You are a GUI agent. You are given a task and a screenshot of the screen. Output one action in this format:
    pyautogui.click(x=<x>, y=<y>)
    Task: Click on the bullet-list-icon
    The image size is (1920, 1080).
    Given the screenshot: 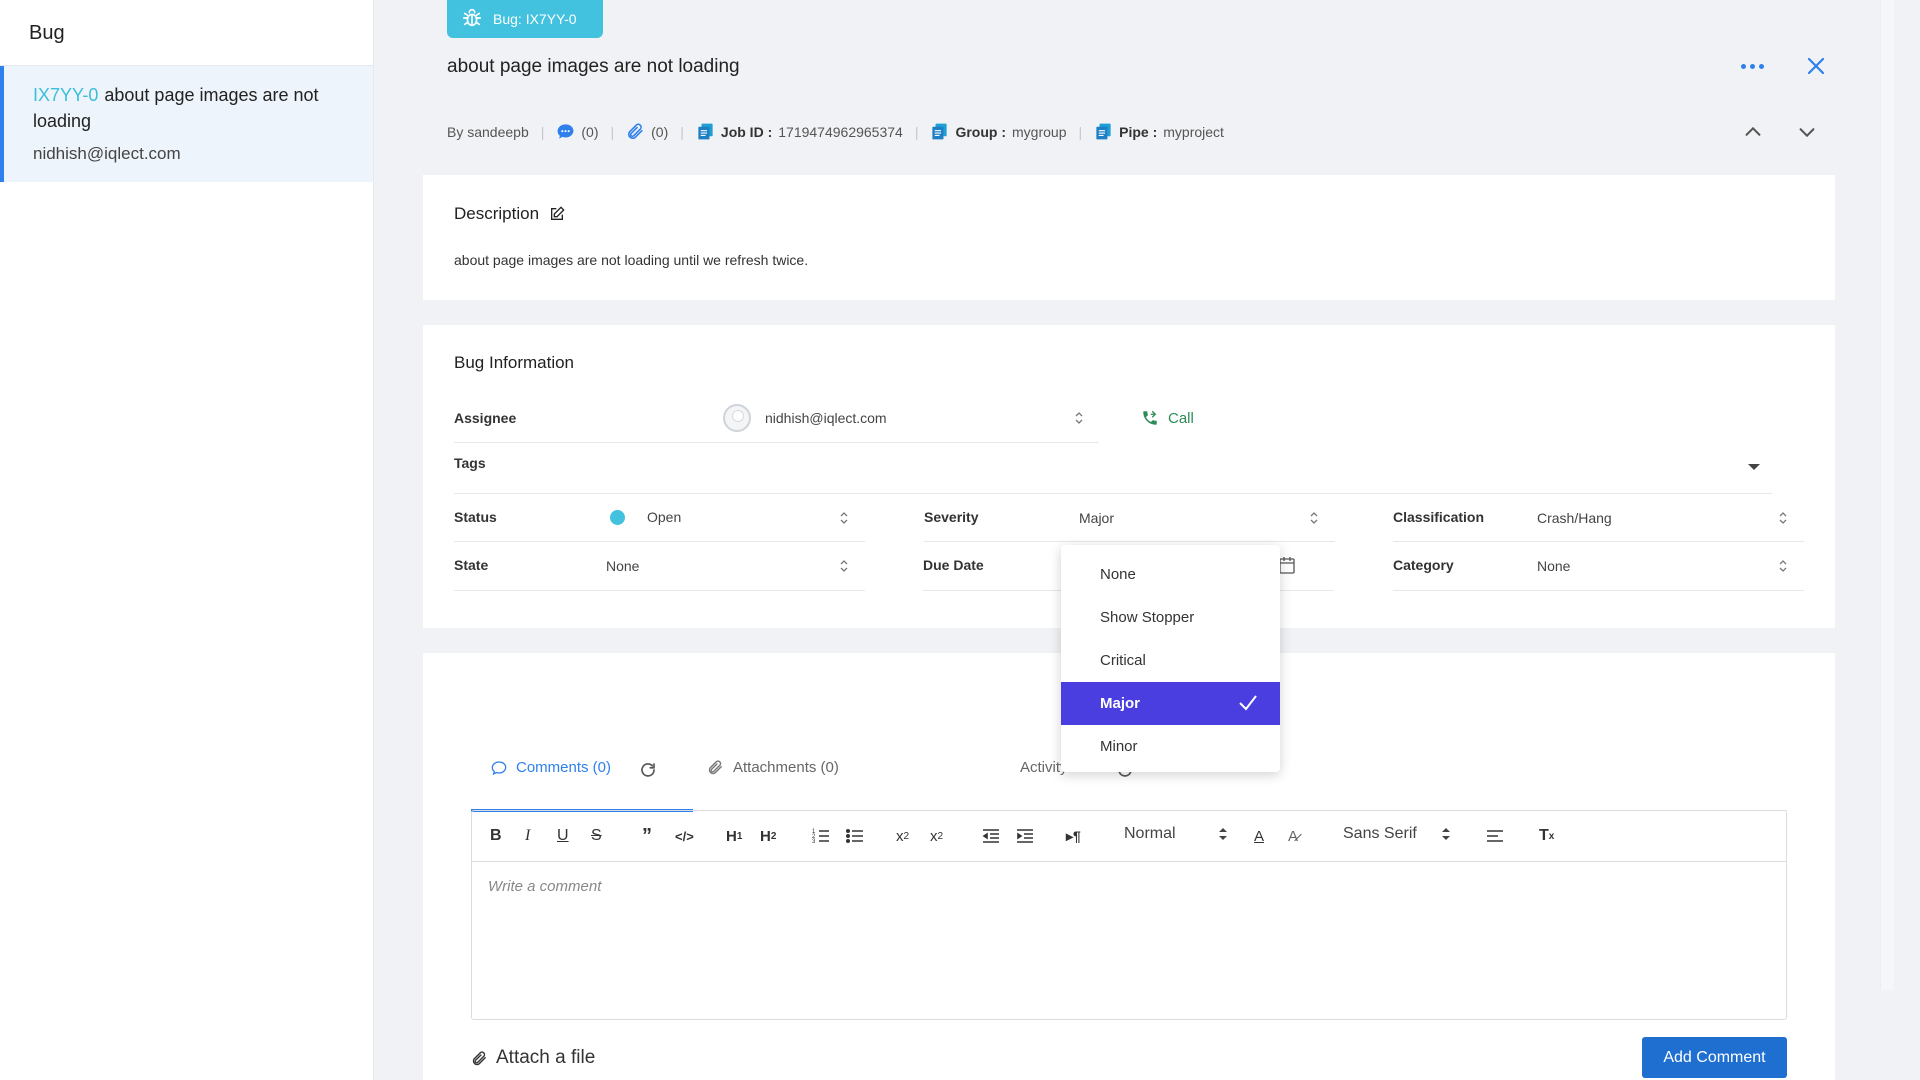 What is the action you would take?
    pyautogui.click(x=855, y=836)
    